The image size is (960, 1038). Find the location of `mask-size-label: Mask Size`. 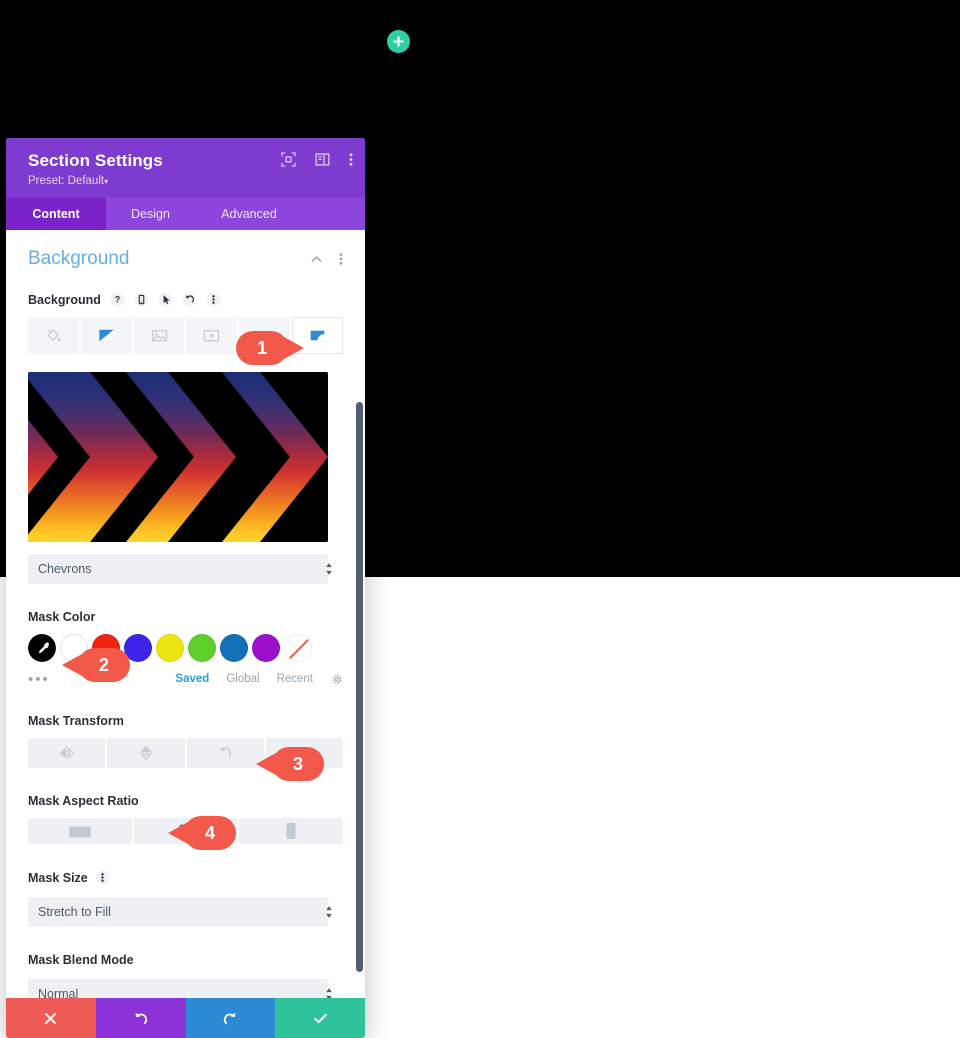

mask-size-label: Mask Size is located at coordinates (185, 877).